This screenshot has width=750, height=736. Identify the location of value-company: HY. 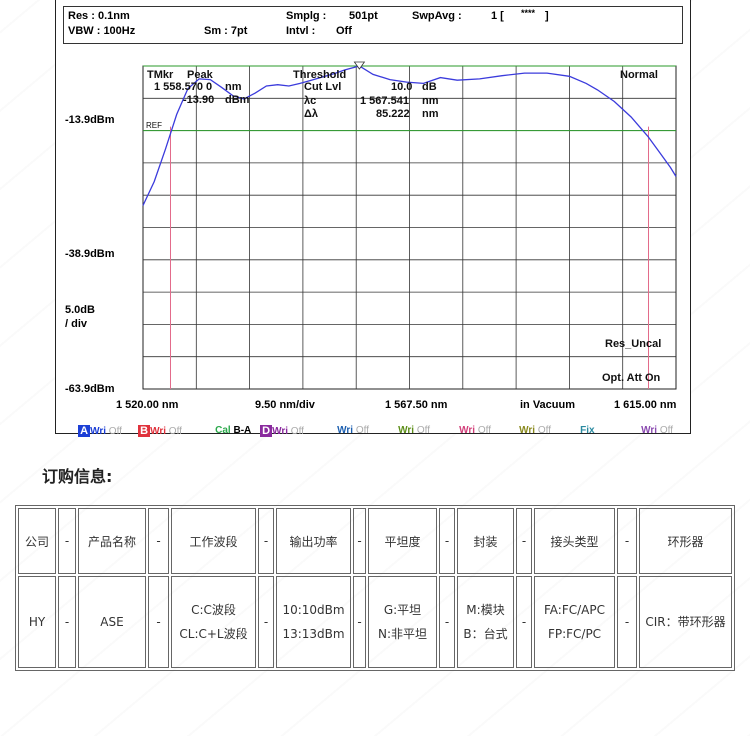
(37, 622).